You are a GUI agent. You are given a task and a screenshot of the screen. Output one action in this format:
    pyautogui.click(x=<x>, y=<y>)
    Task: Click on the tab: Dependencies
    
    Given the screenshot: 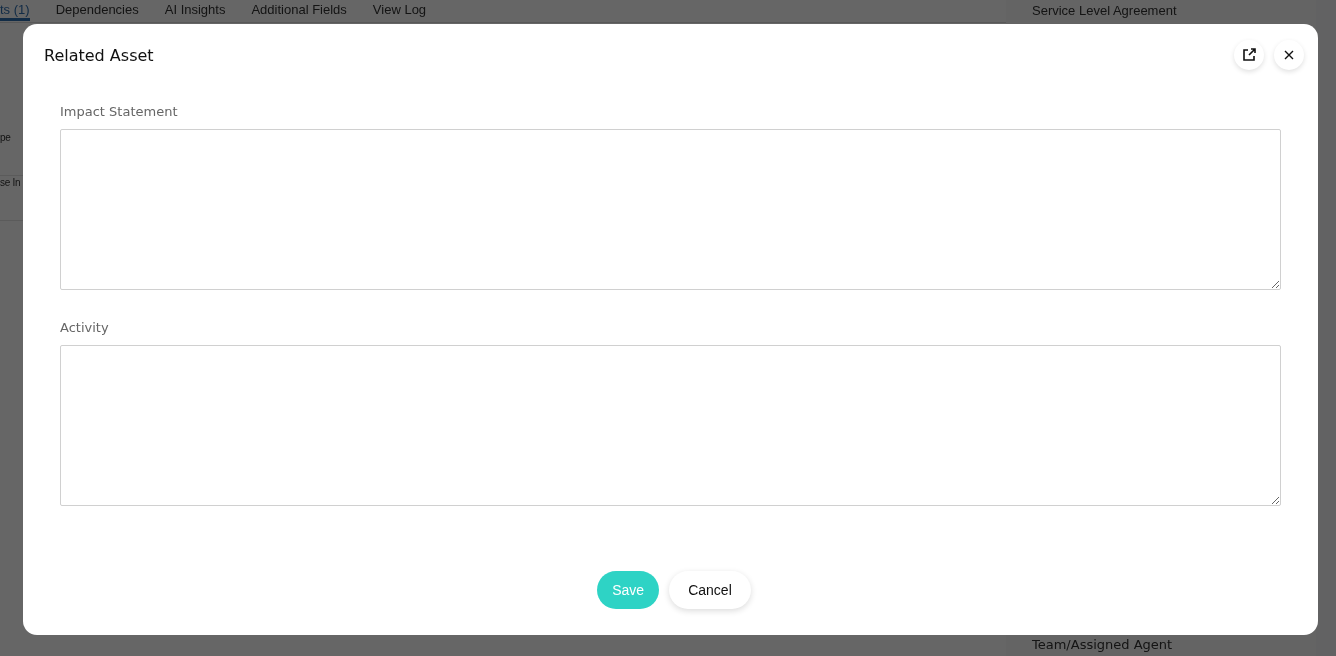 What is the action you would take?
    pyautogui.click(x=97, y=11)
    